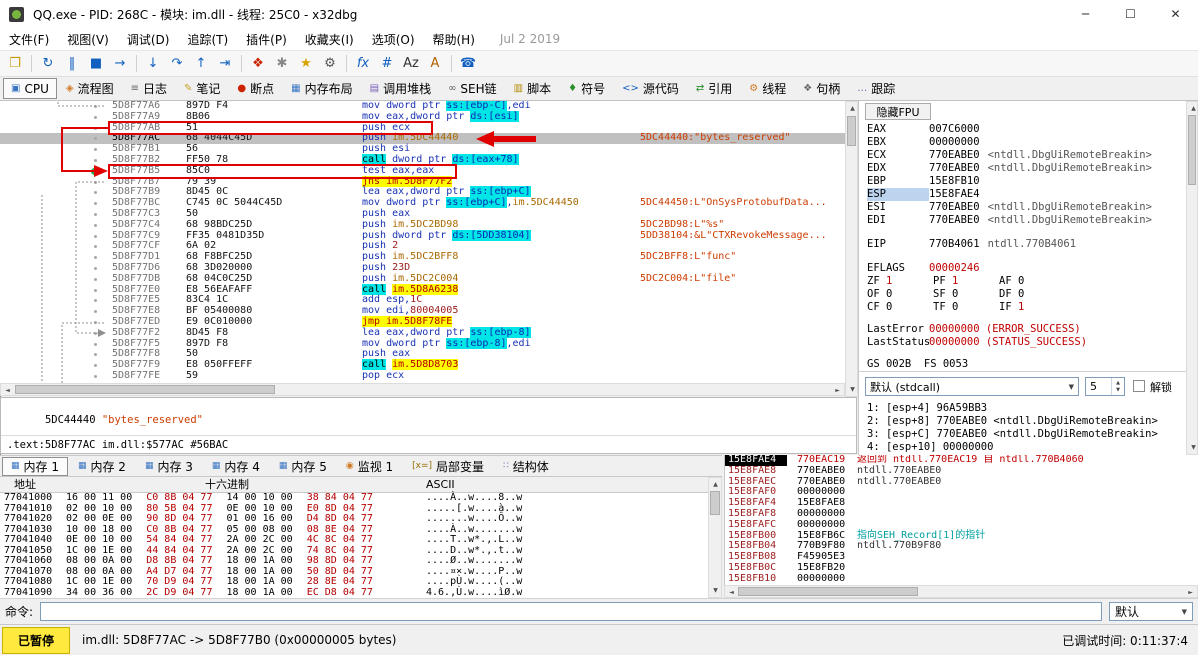 The width and height of the screenshot is (1198, 655). Describe the element at coordinates (1009, 220) in the screenshot. I see `register-row: EDI 770EABE0 <ntdll.DbgUiRemoteBreakin>` at that location.